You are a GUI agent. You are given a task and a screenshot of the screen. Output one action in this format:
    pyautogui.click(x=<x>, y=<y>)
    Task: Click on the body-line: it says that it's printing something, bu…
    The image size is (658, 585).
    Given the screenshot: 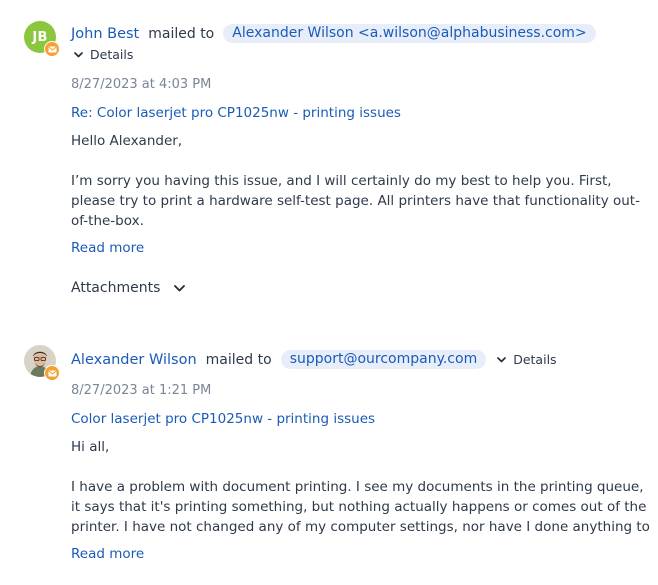 What is the action you would take?
    pyautogui.click(x=359, y=507)
    